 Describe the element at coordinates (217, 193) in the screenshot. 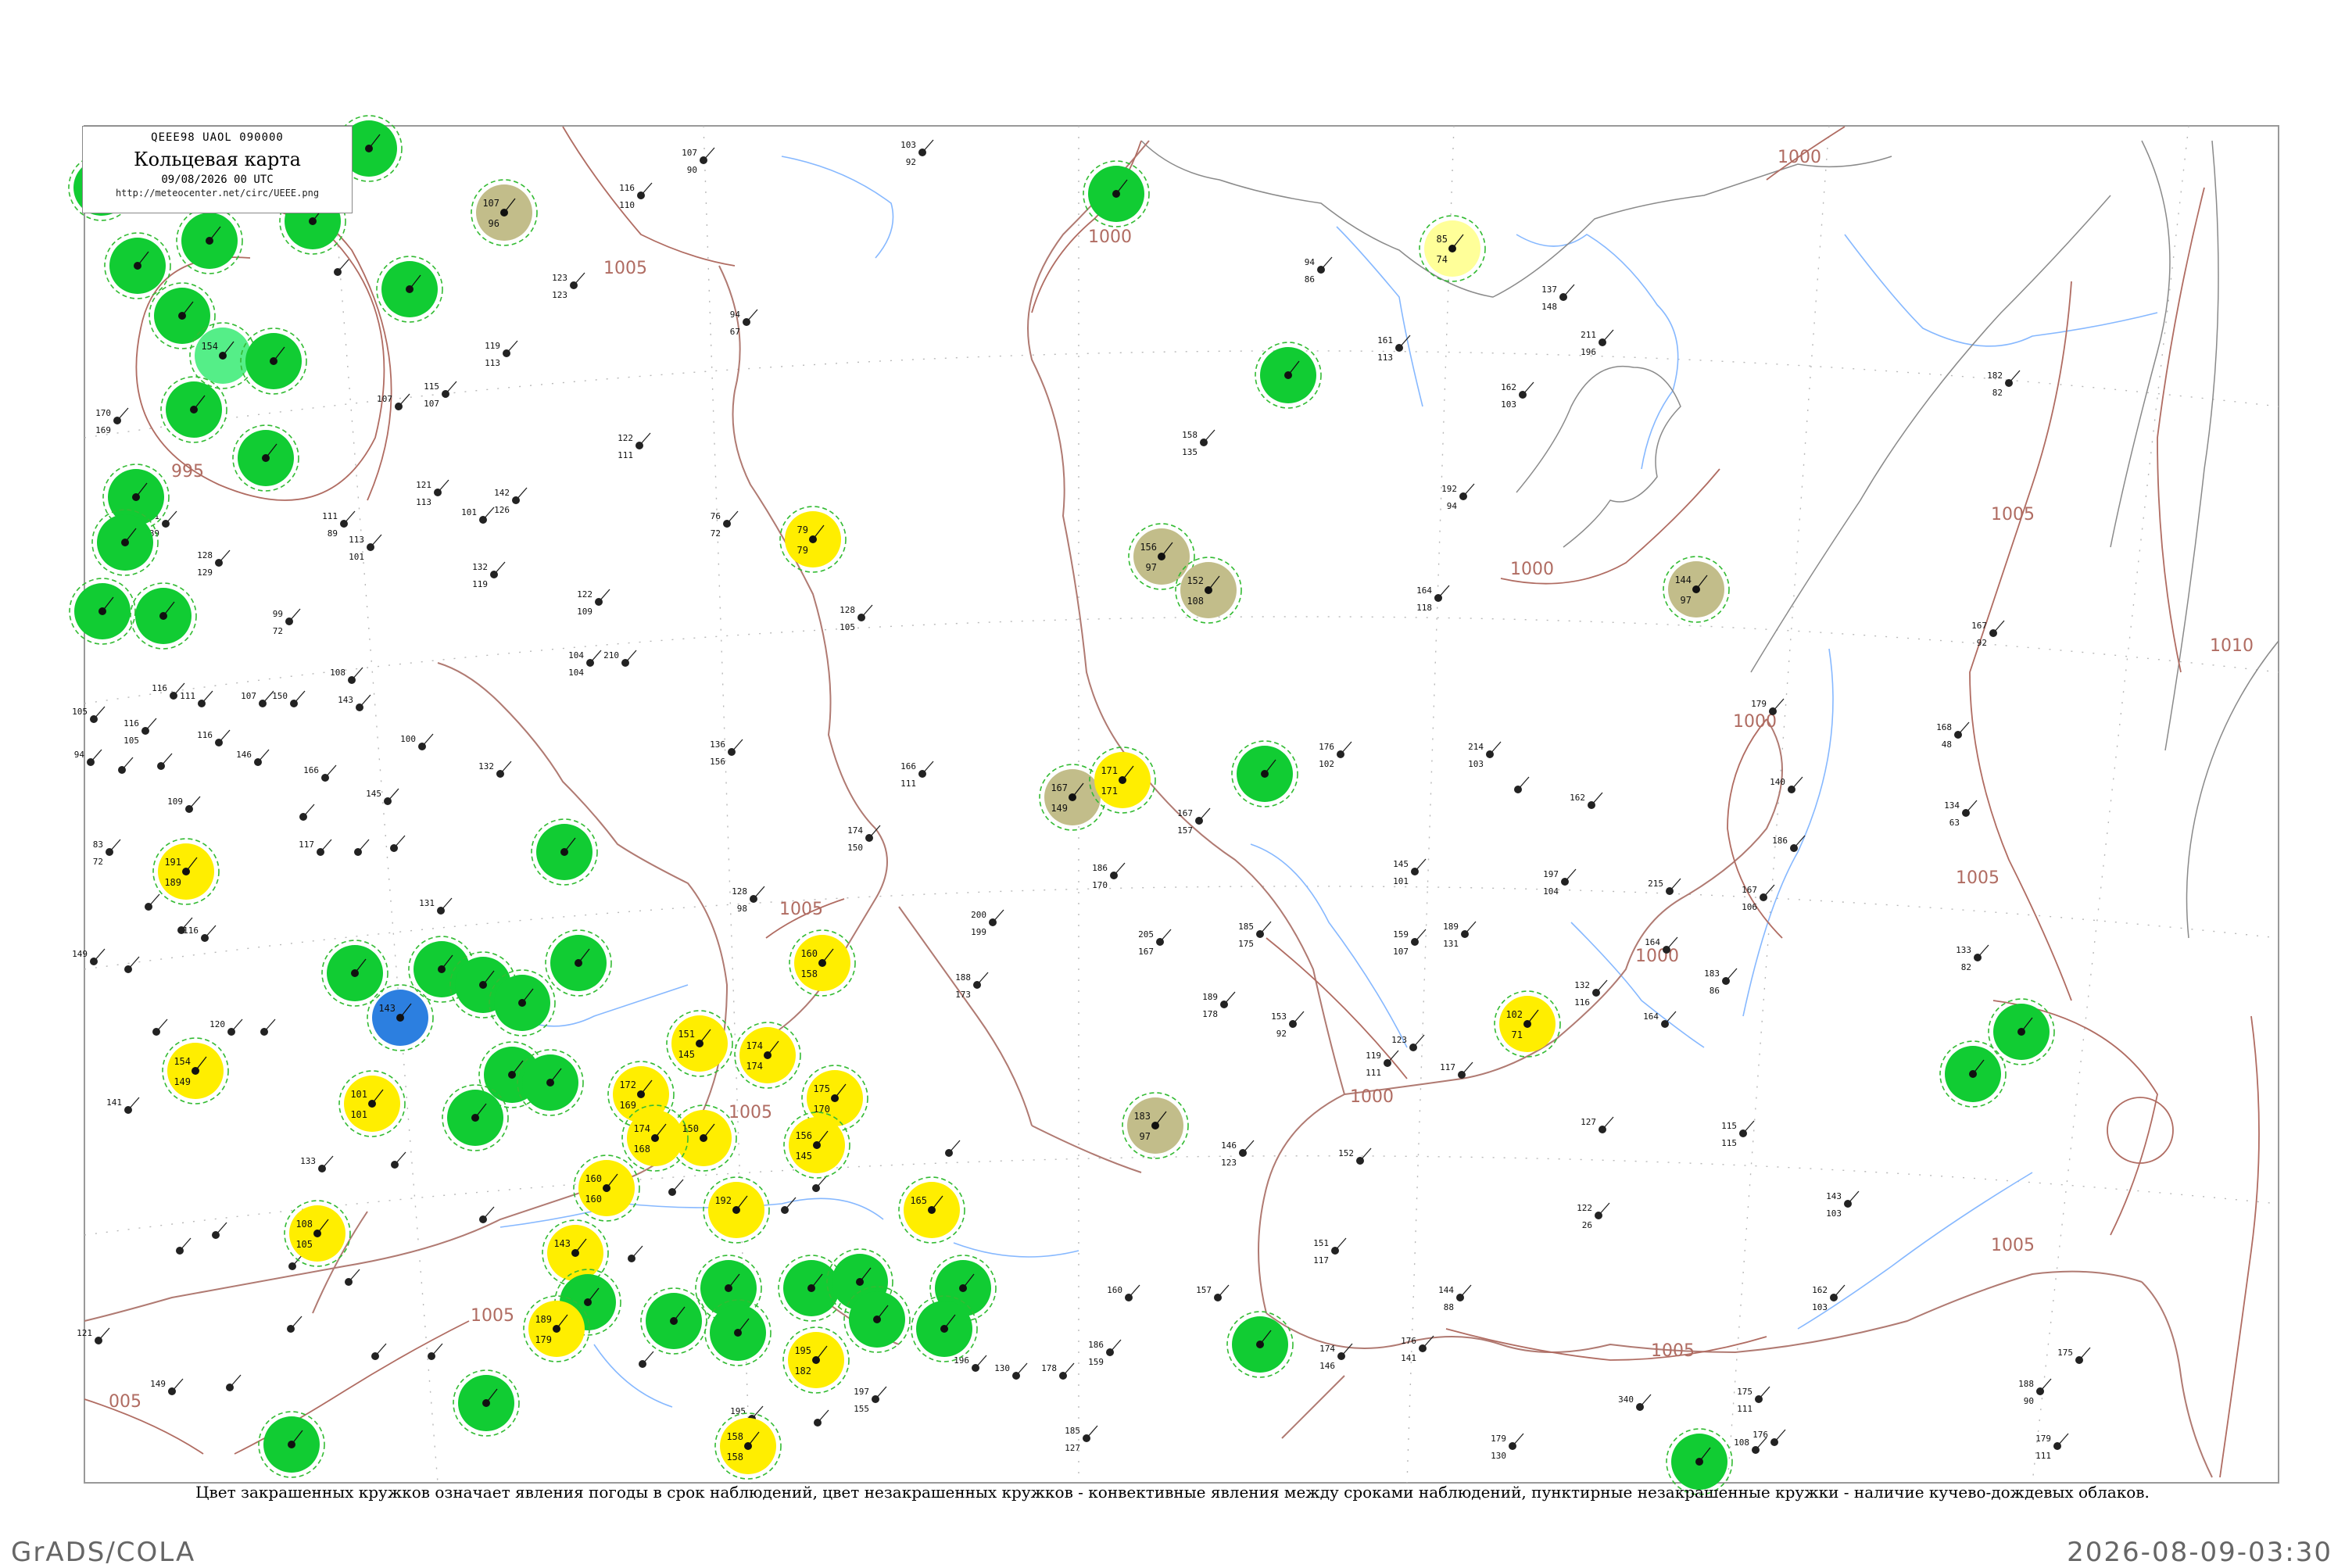

I see `map-source-url: http://meteocenter.net/circ/UEEE.png` at that location.